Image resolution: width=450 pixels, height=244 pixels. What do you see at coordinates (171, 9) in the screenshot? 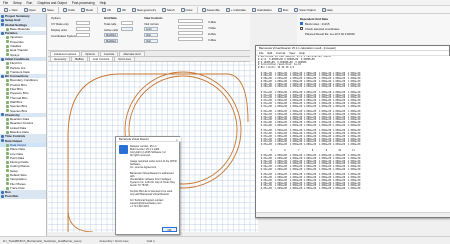
I see `mesh-label: Mesh` at bounding box center [171, 9].